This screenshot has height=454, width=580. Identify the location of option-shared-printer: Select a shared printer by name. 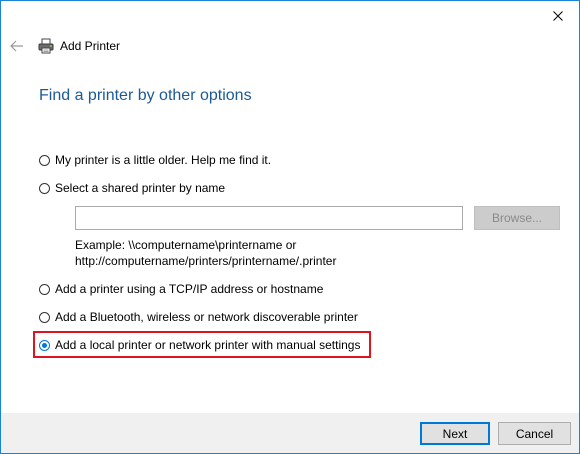
(132, 188).